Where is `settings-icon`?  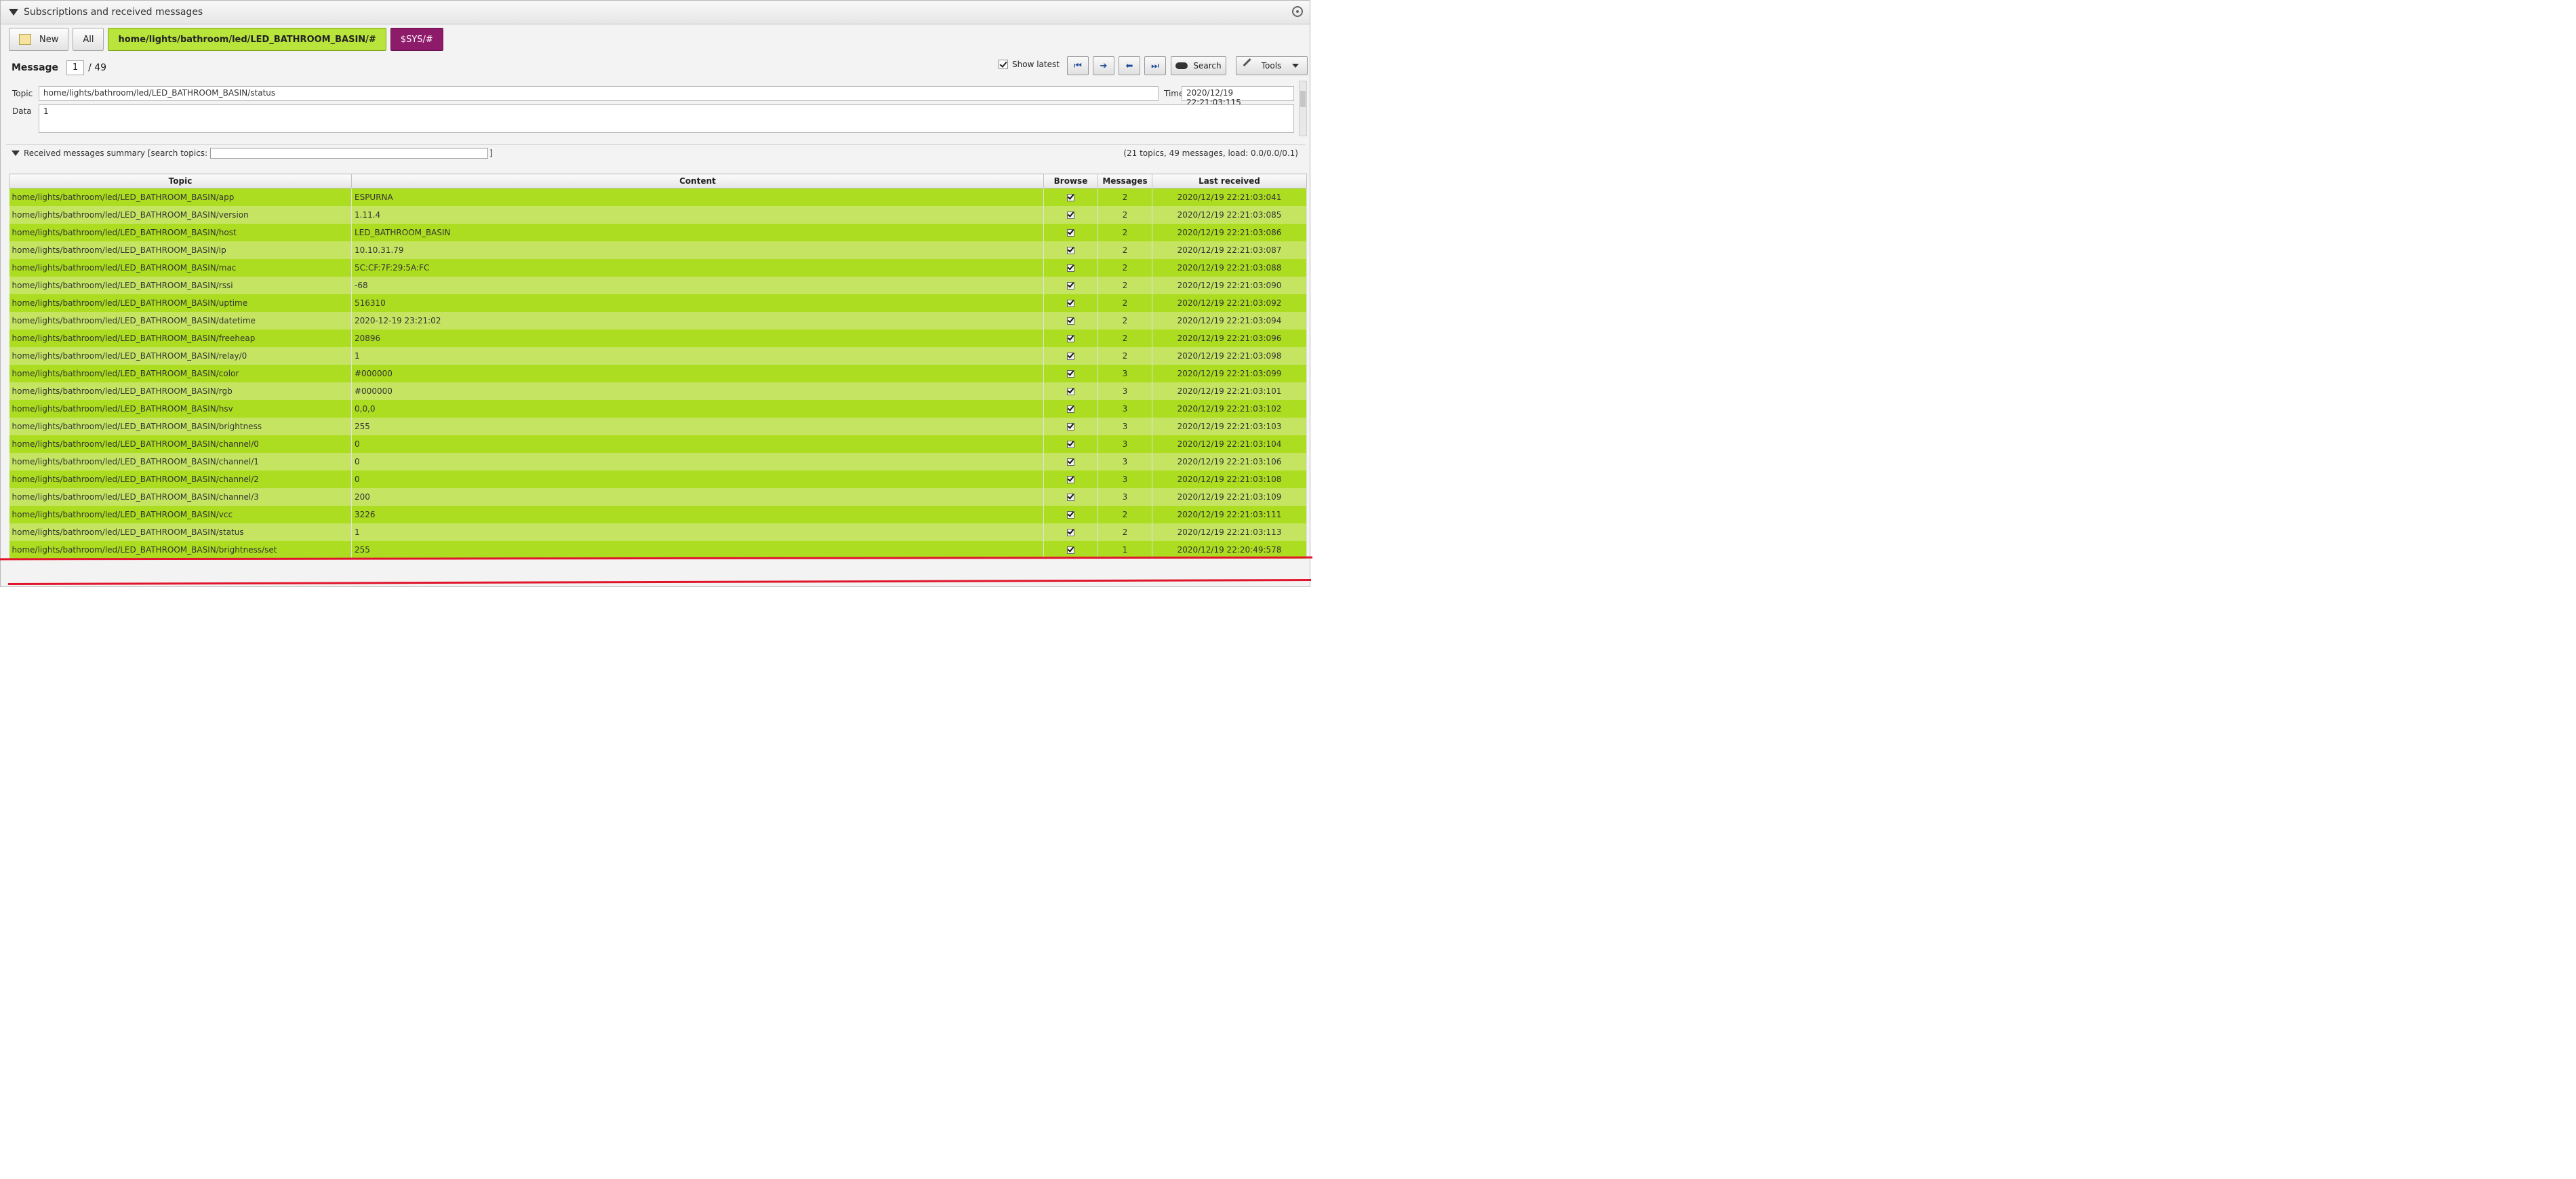
settings-icon is located at coordinates (1297, 11).